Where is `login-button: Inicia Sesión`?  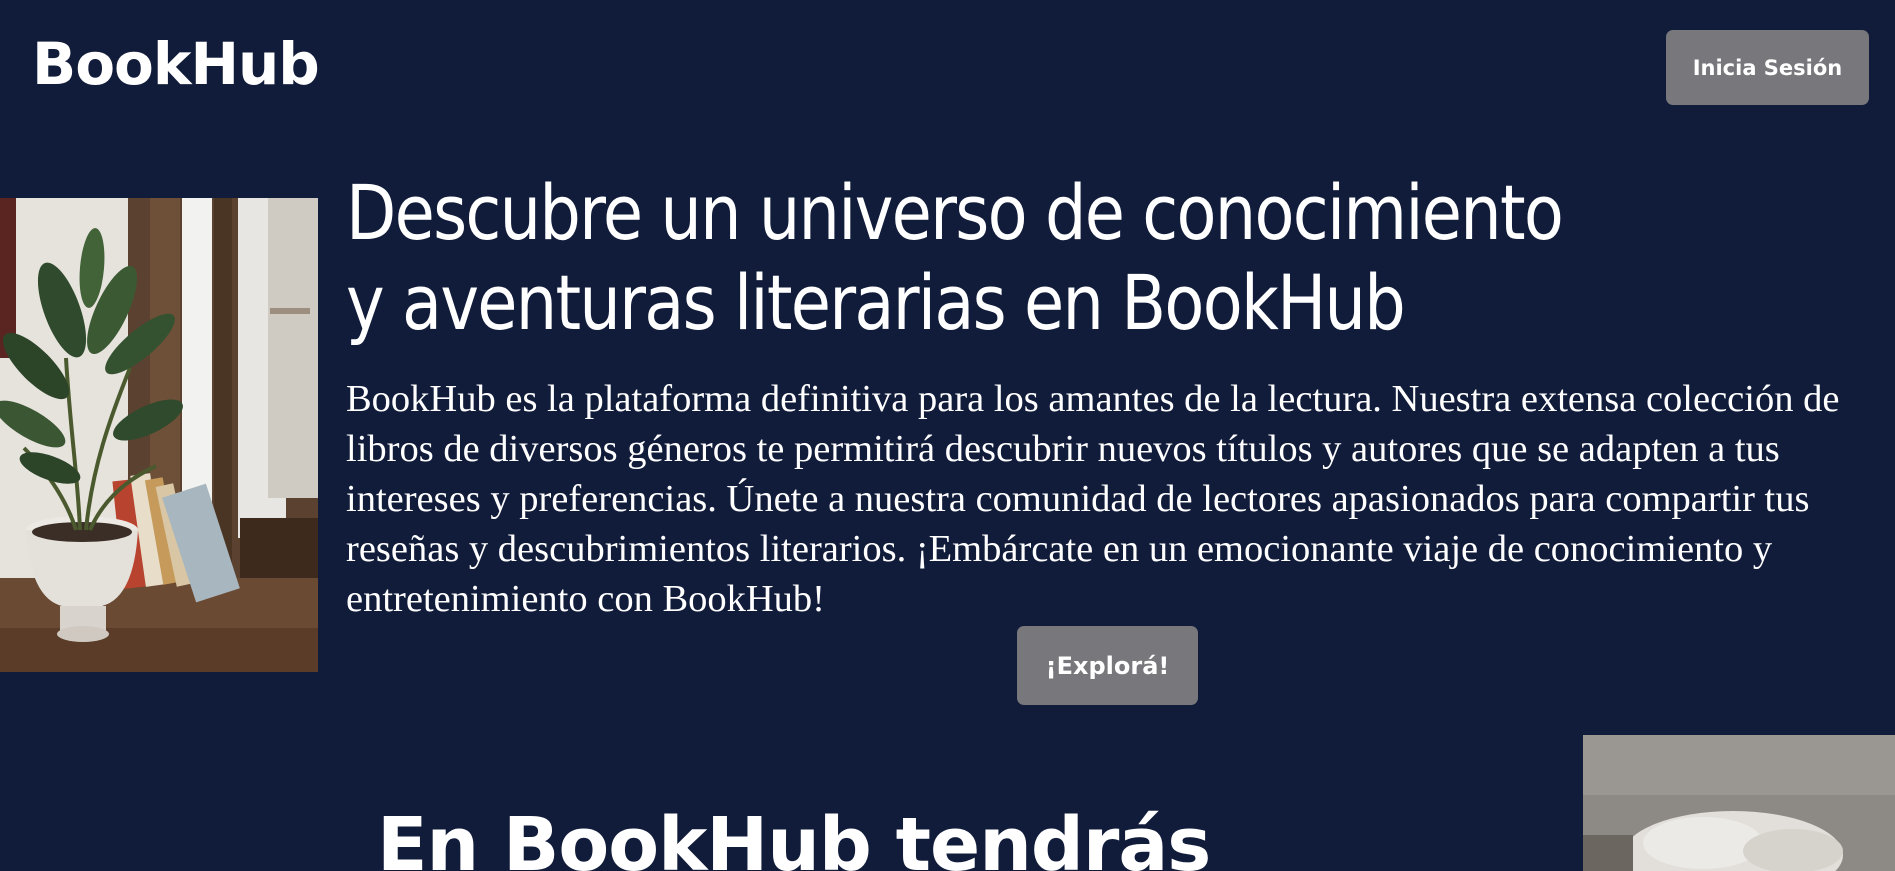
login-button: Inicia Sesión is located at coordinates (1767, 67).